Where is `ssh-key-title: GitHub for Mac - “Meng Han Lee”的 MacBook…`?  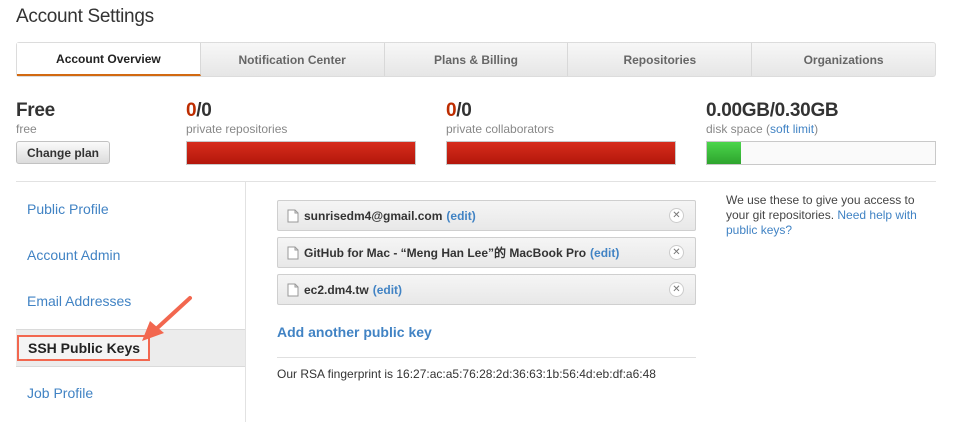
ssh-key-title: GitHub for Mac - “Meng Han Lee”的 MacBook… is located at coordinates (445, 253).